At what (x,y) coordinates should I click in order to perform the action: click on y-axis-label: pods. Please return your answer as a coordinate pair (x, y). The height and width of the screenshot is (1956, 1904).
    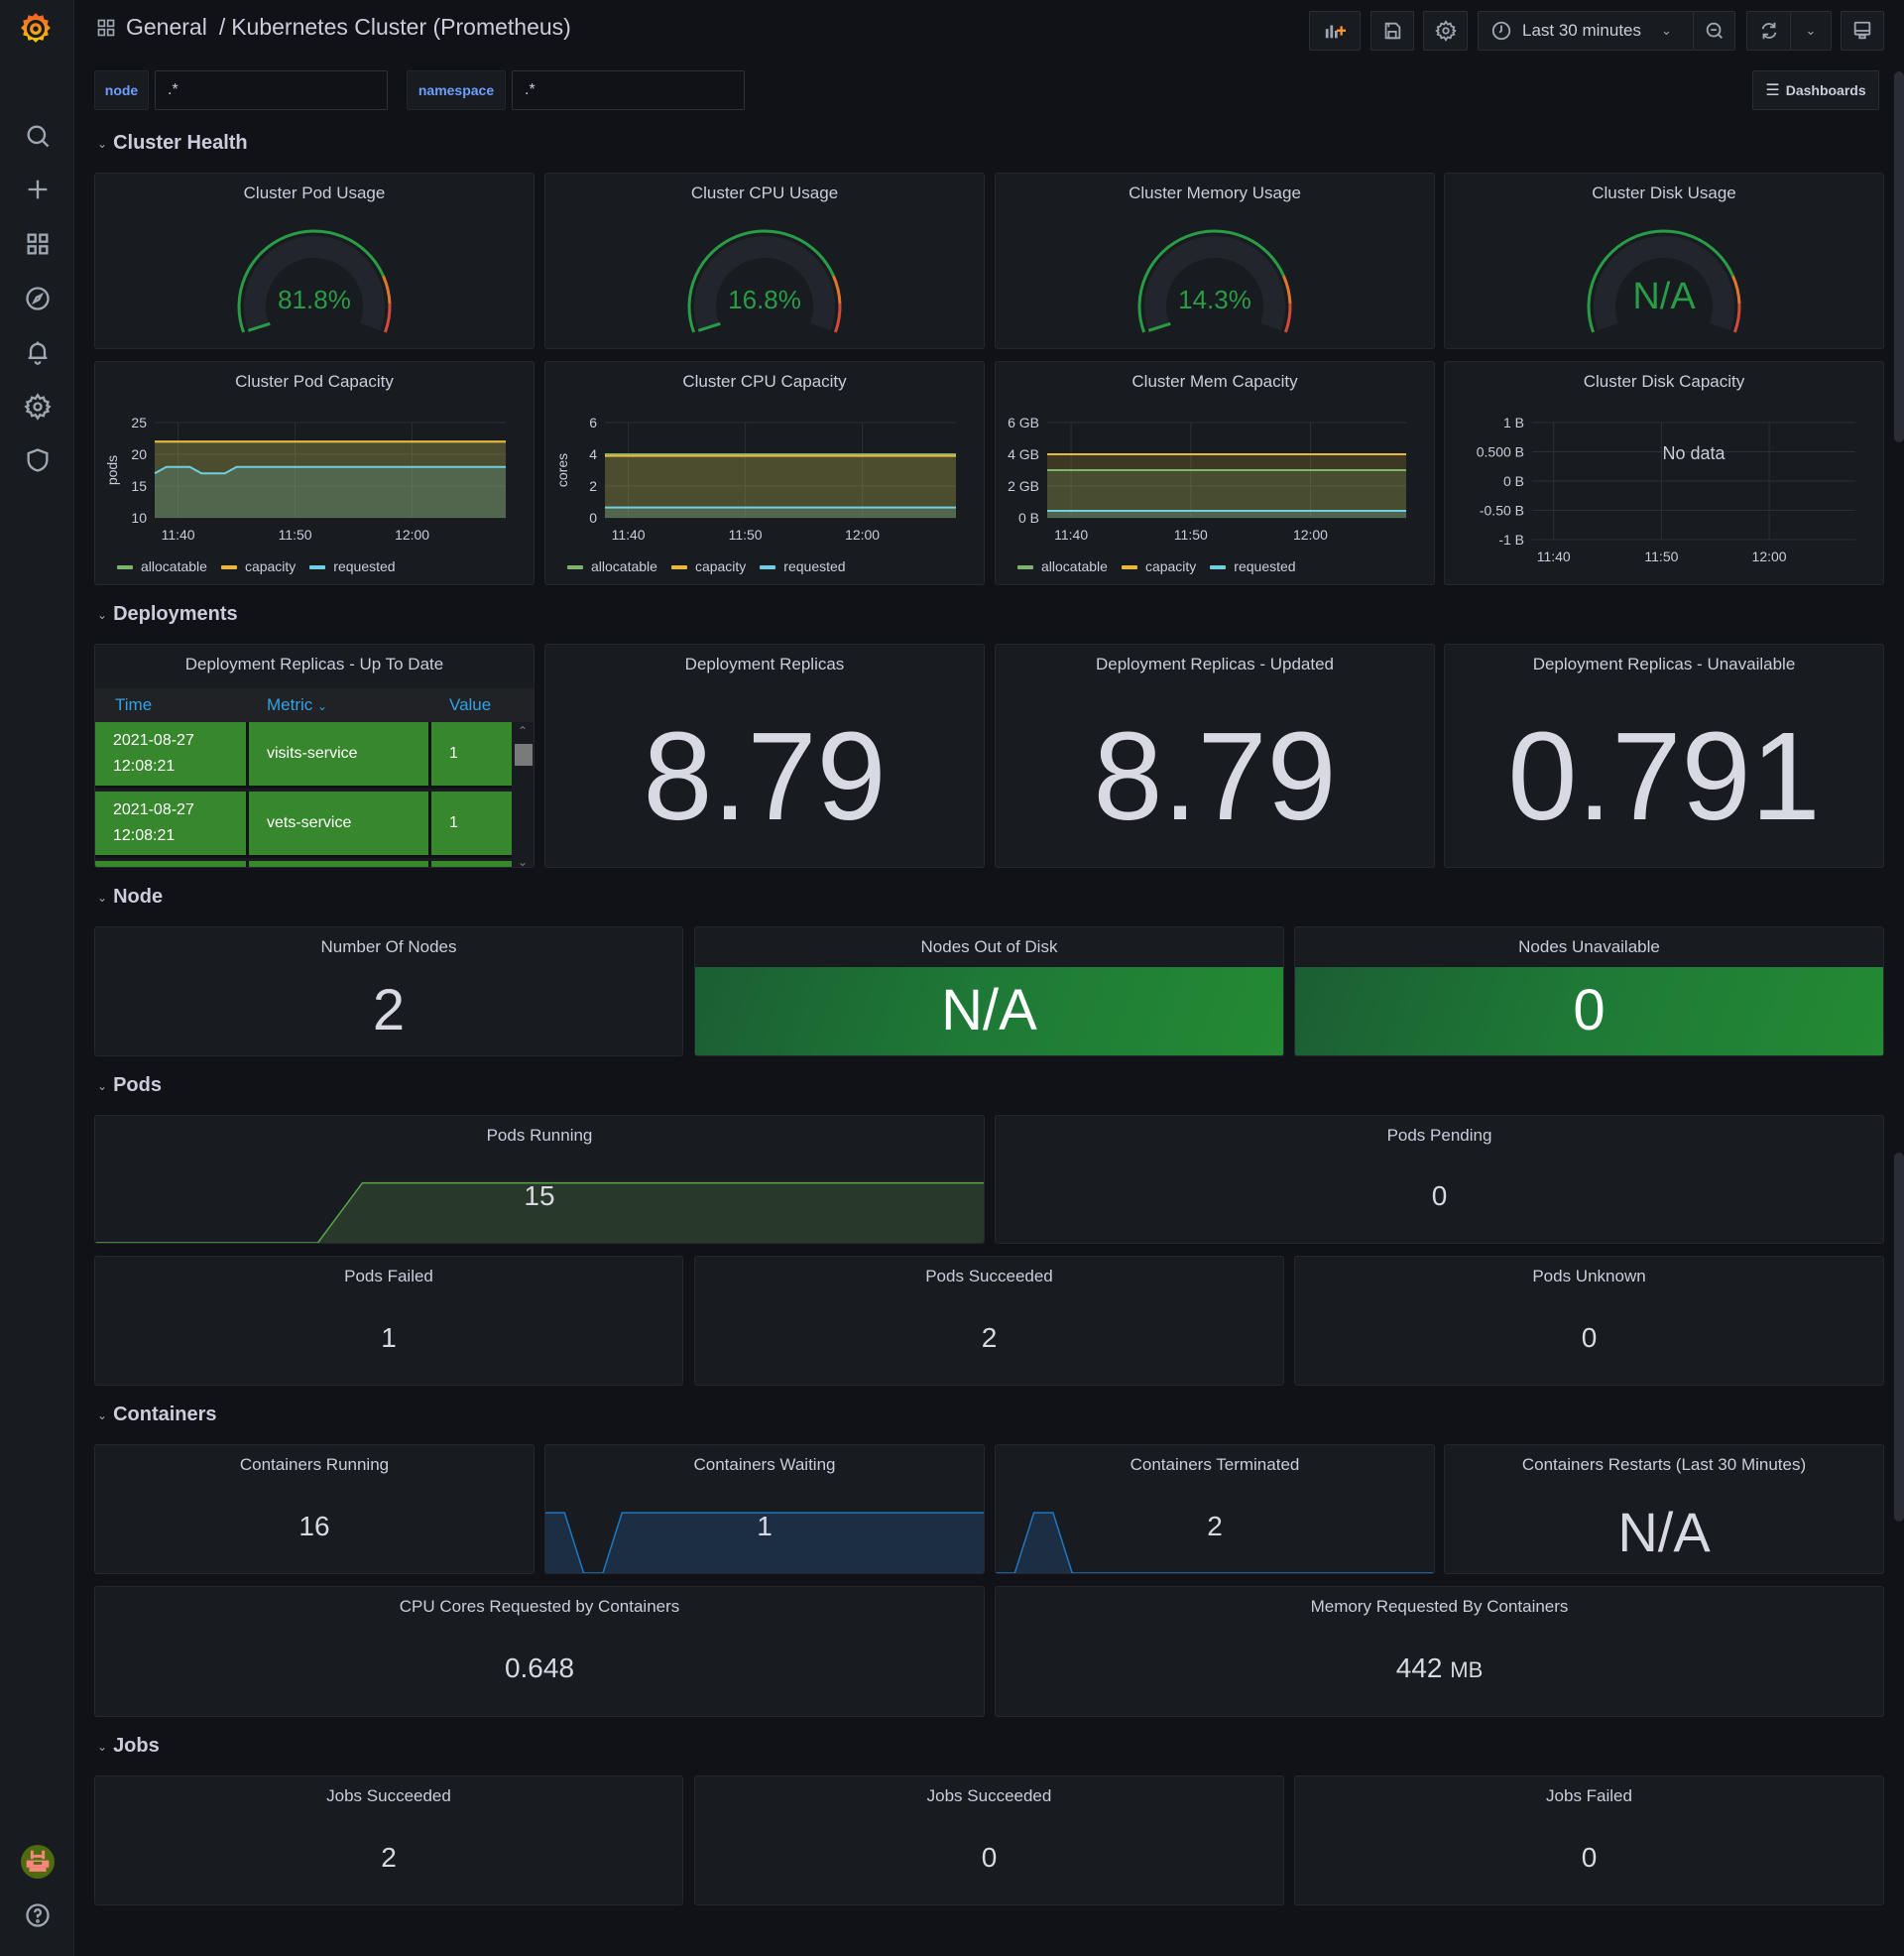
    Looking at the image, I should click on (112, 470).